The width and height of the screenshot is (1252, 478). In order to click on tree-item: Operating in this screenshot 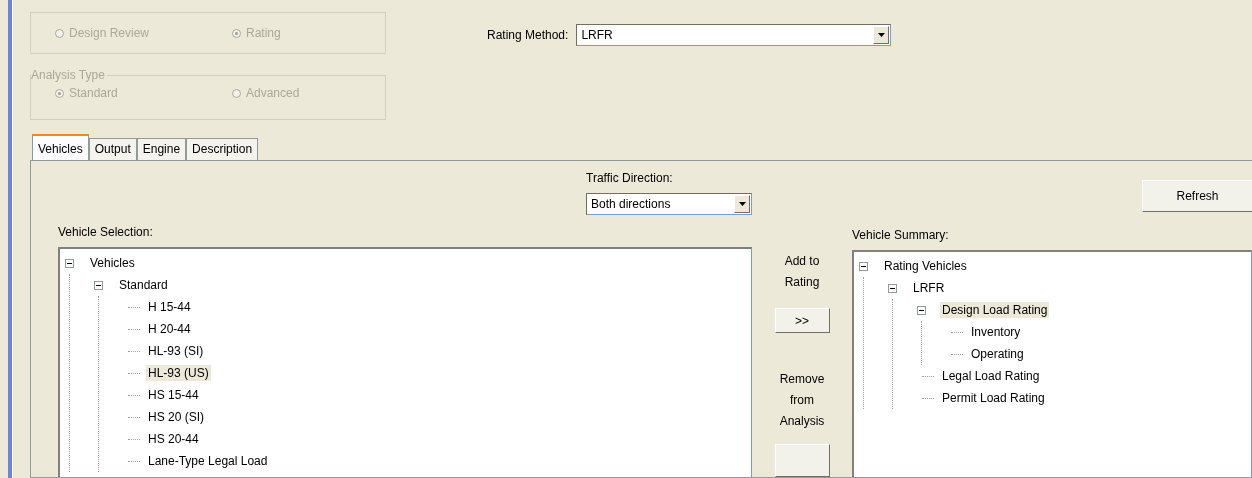, I will do `click(997, 354)`.